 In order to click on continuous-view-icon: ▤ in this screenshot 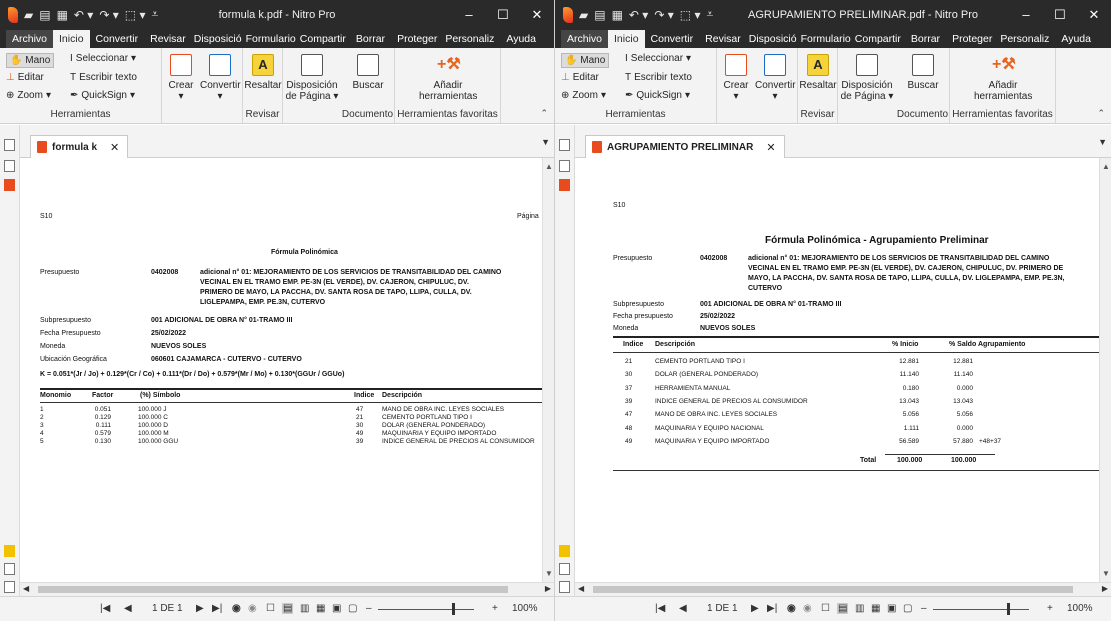, I will do `click(288, 608)`.